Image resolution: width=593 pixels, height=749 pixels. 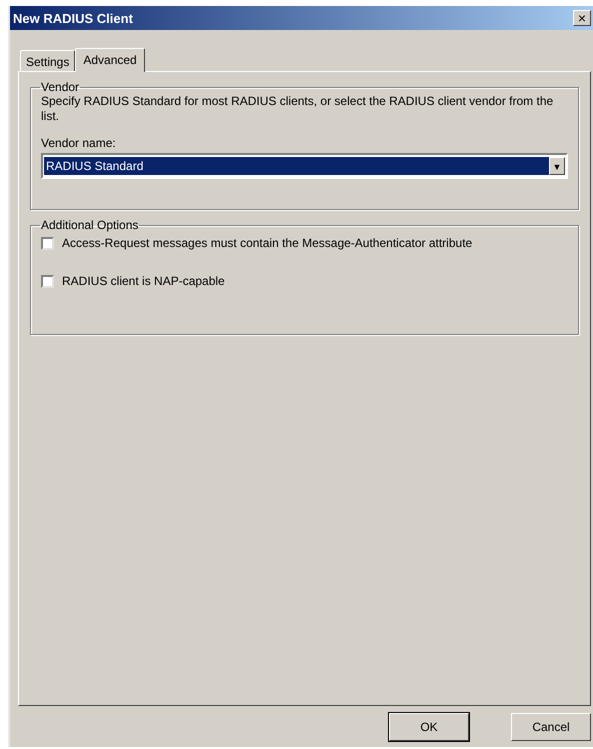 I want to click on group-title: Additional Options, so click(x=90, y=225).